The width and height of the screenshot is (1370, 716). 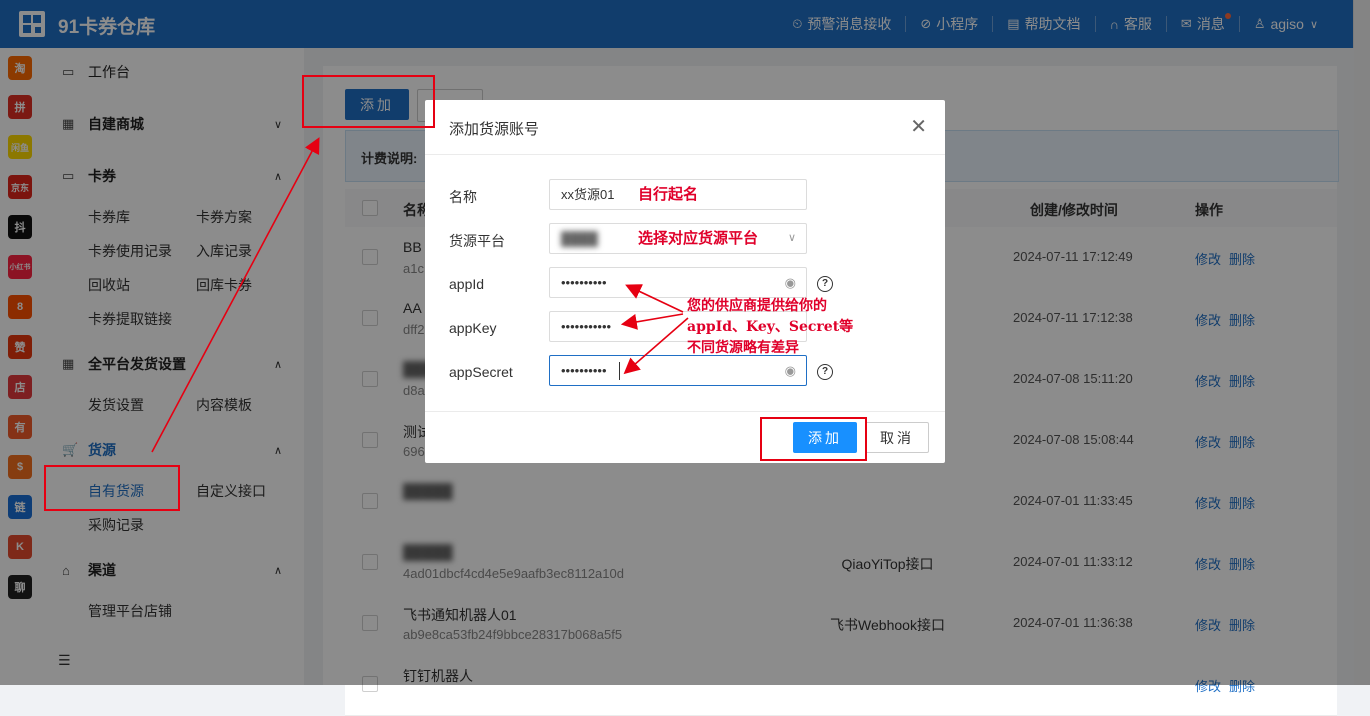 I want to click on arrow-to-appid, so click(x=654, y=298).